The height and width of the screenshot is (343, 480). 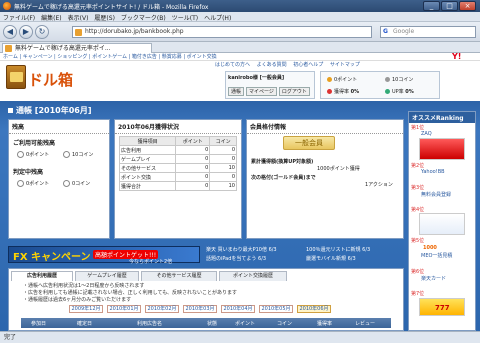 What do you see at coordinates (231, 259) in the screenshot?
I see `ad-link: 話題のiPadを当てよう` at bounding box center [231, 259].